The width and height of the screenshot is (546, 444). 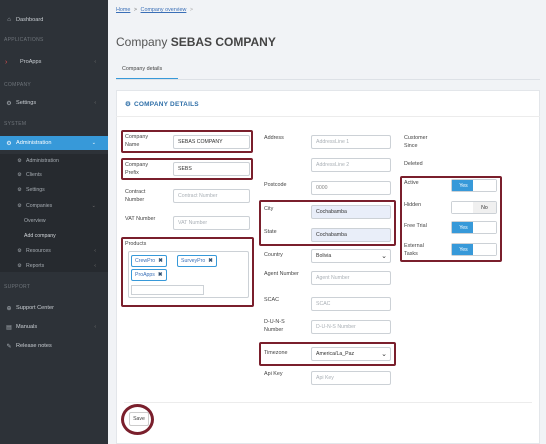 I want to click on globe-icon: ⊕, so click(x=9, y=308).